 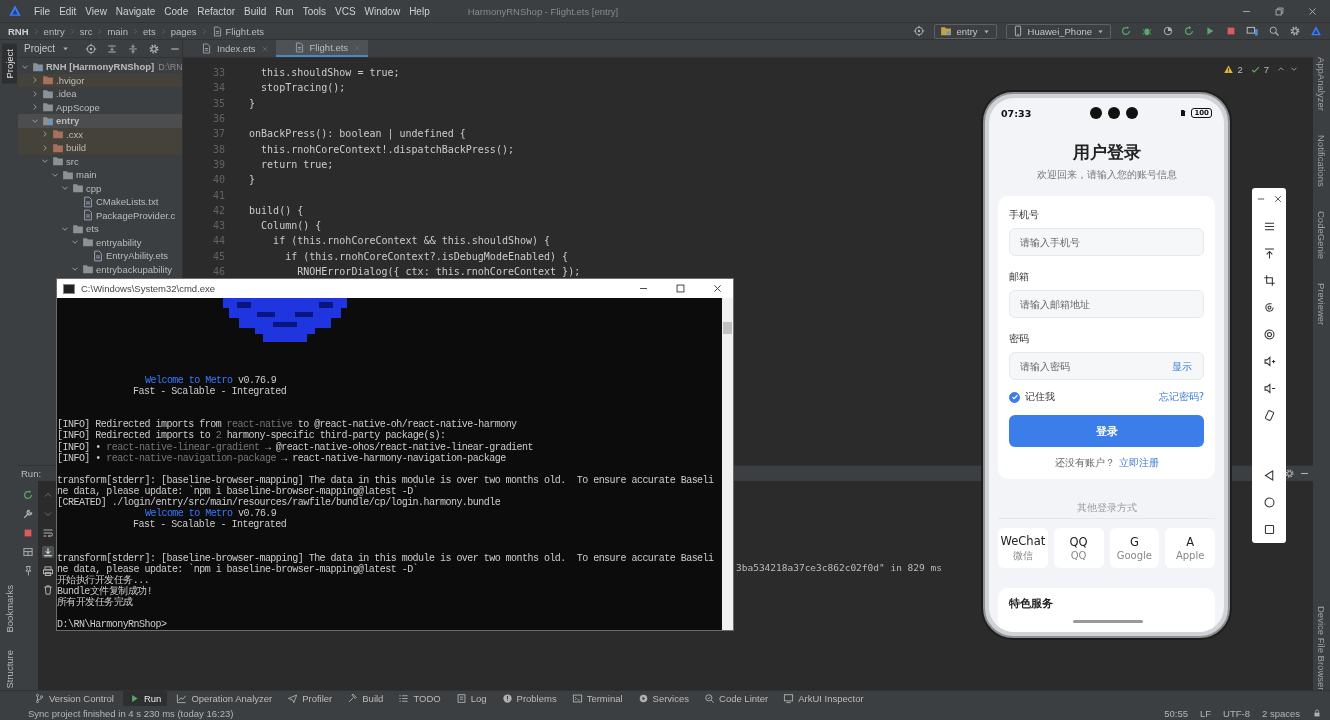 I want to click on check-count: 7, so click(x=1266, y=69).